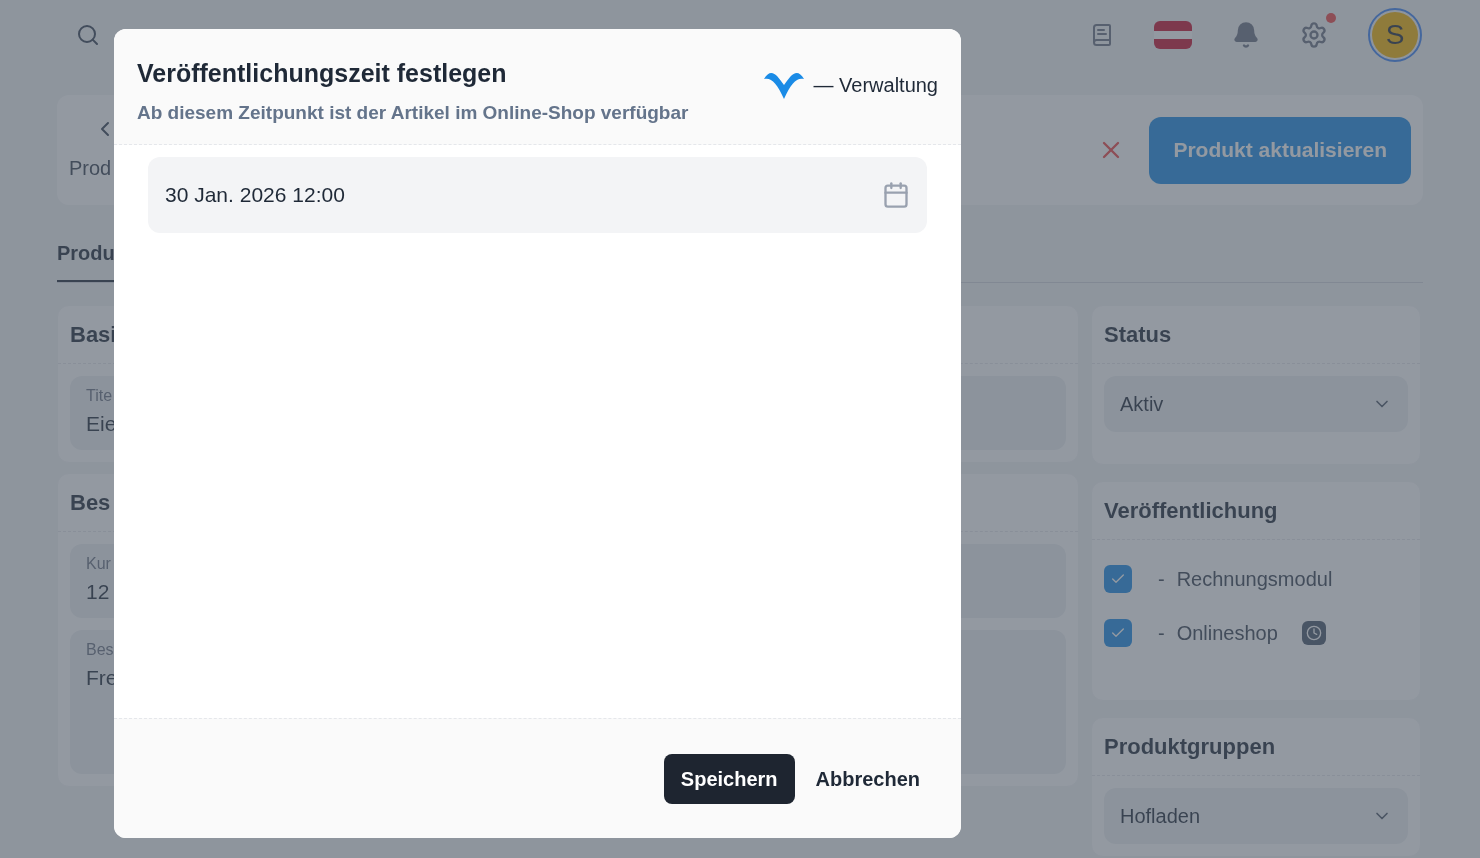  What do you see at coordinates (91, 168) in the screenshot?
I see `page-title: Prod` at bounding box center [91, 168].